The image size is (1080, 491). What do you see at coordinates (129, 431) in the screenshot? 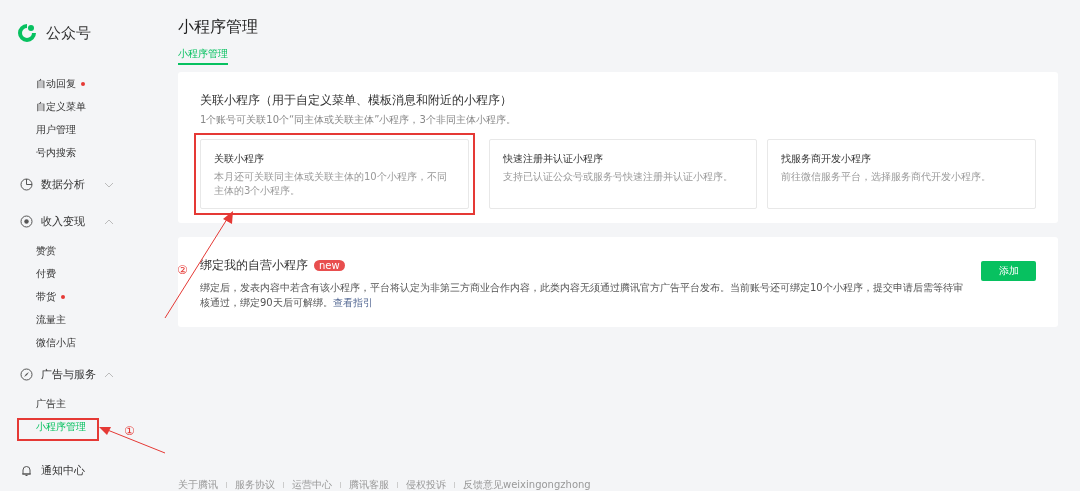
I see `step-number: ①` at bounding box center [129, 431].